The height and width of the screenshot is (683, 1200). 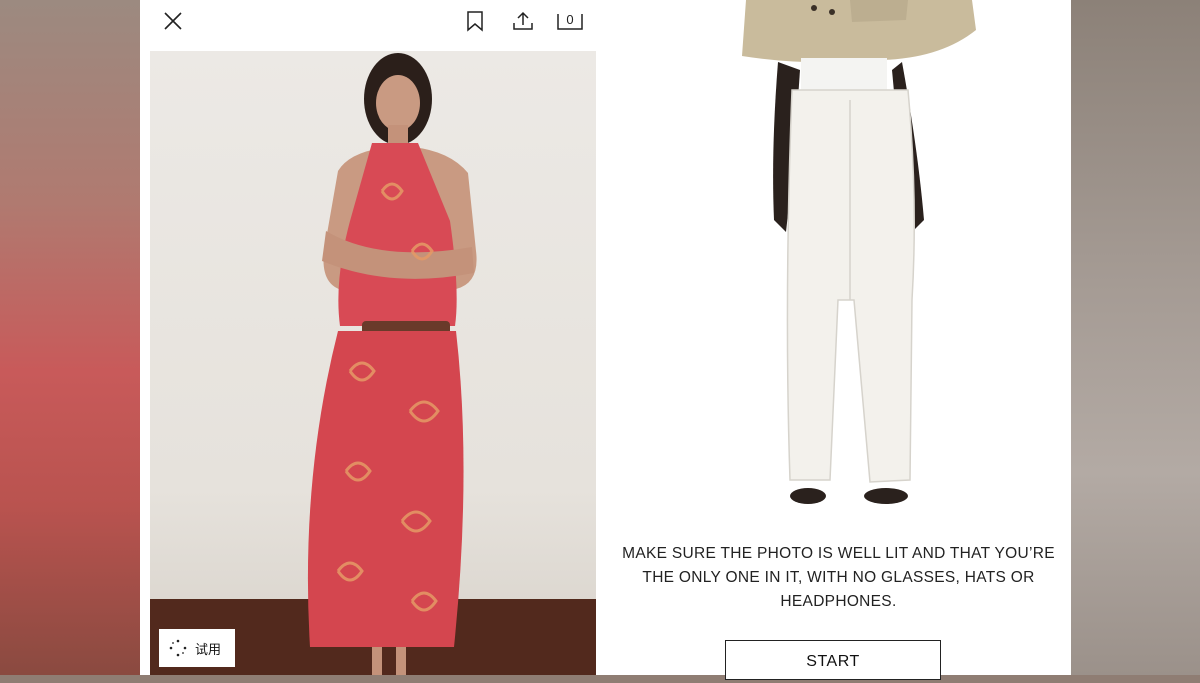 I want to click on close-icon, so click(x=173, y=21).